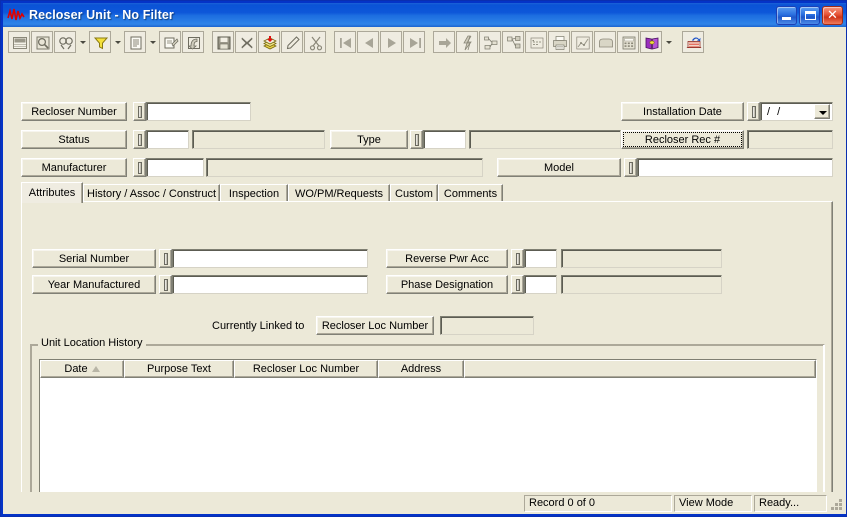 The image size is (847, 517). I want to click on tab-comments: Comments, so click(470, 193).